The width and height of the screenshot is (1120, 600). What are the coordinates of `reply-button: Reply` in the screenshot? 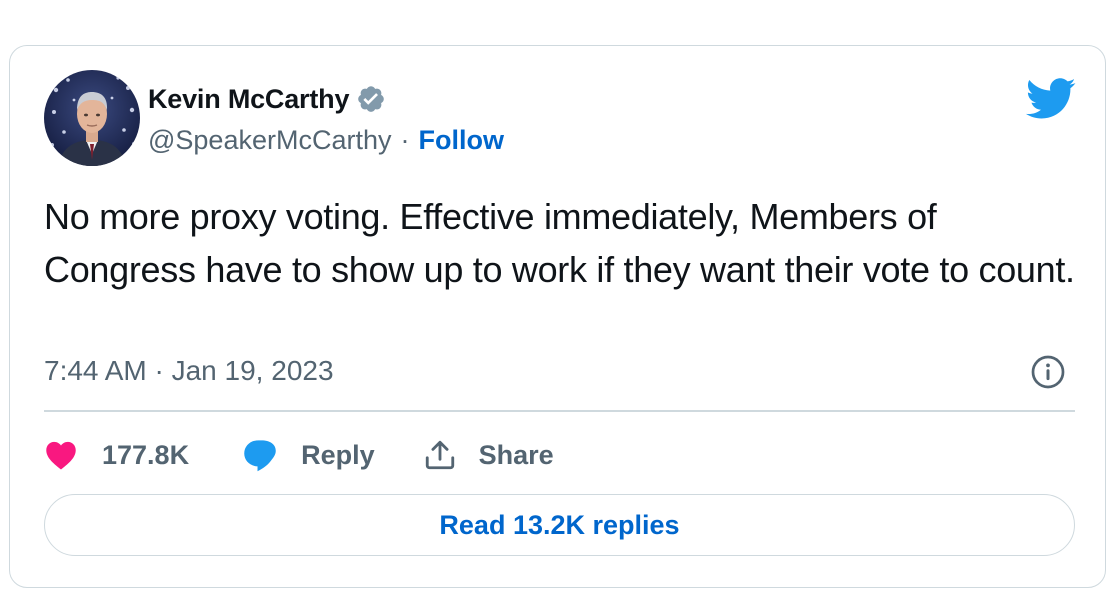 It's located at (308, 455).